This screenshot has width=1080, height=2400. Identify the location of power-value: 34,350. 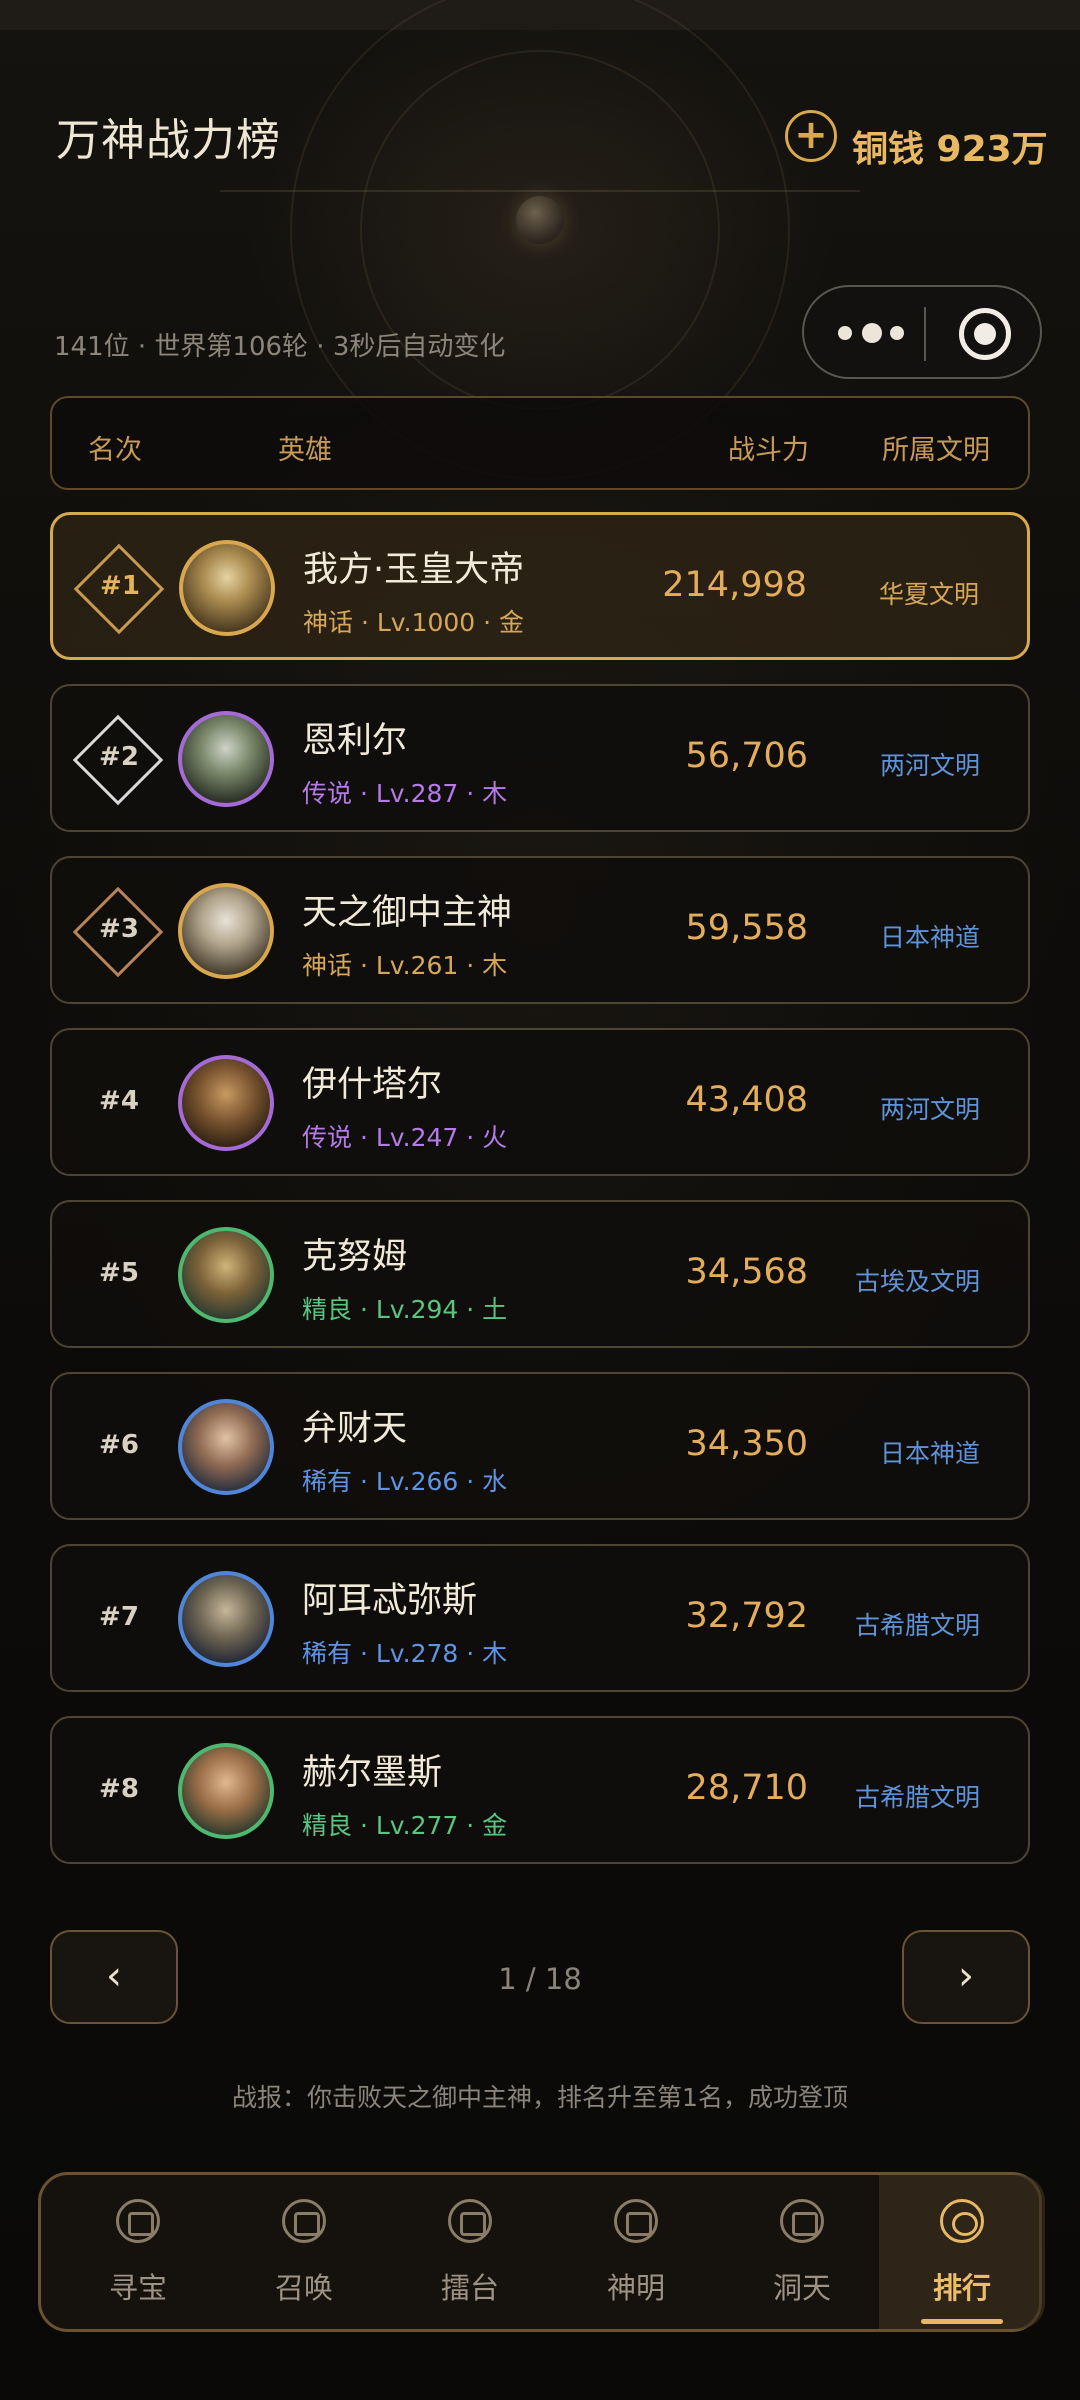
(746, 1444).